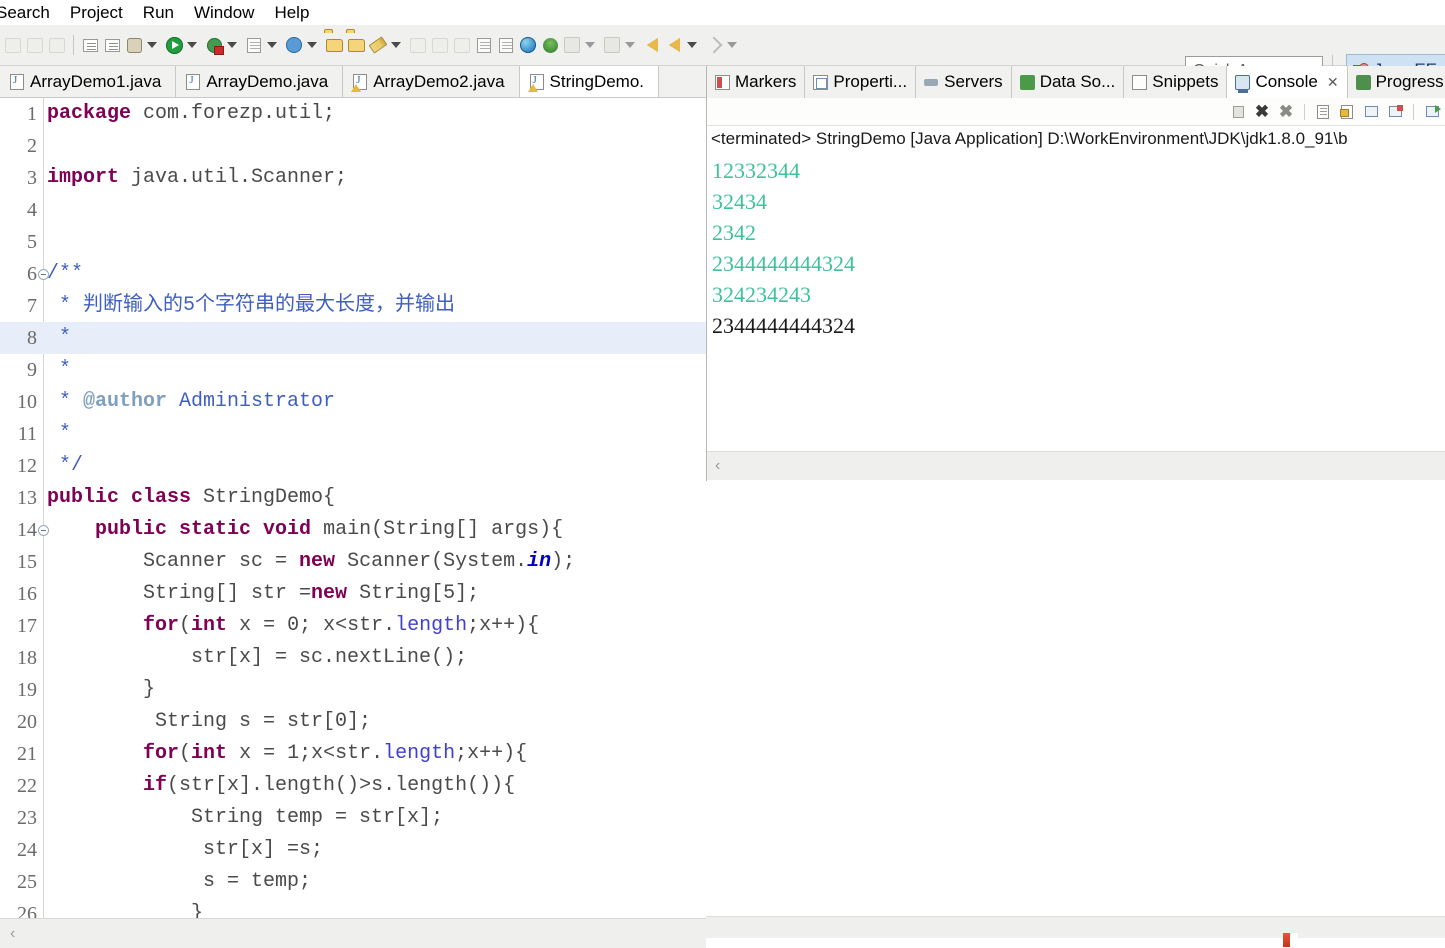  Describe the element at coordinates (506, 45) in the screenshot. I see `table-icon` at that location.